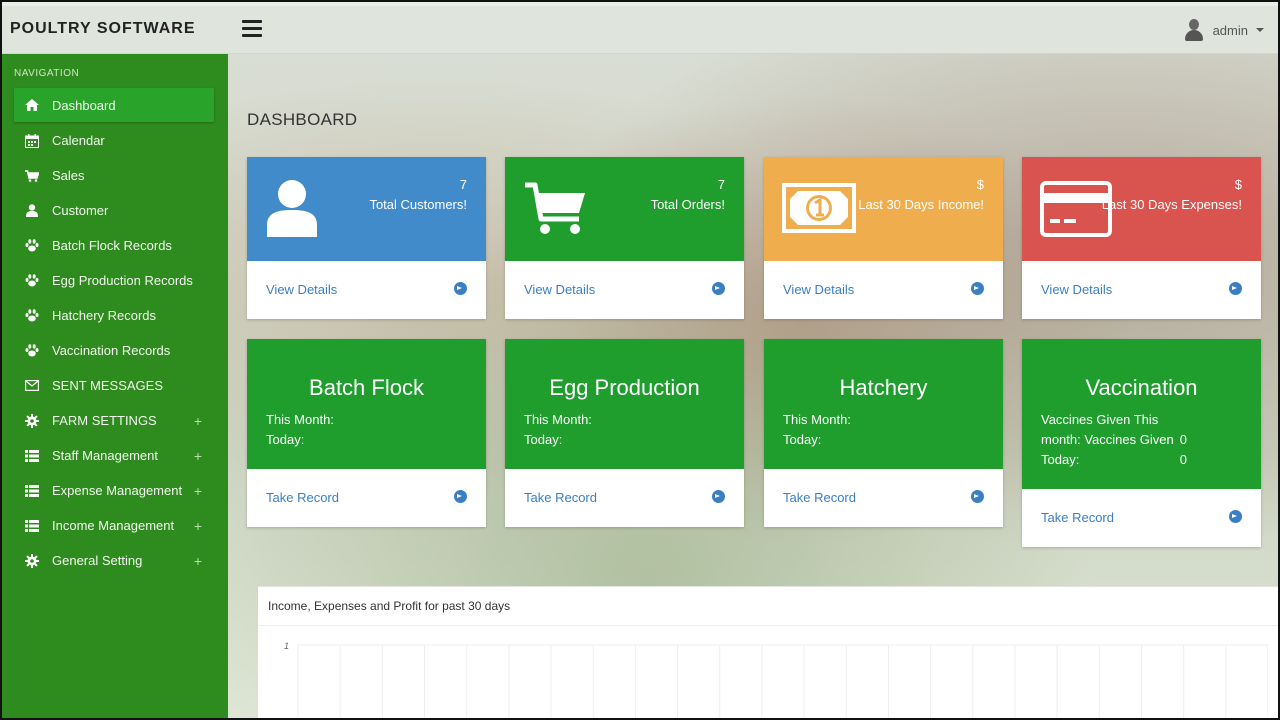 This screenshot has width=1280, height=720. Describe the element at coordinates (32, 456) in the screenshot. I see `list-icon` at that location.